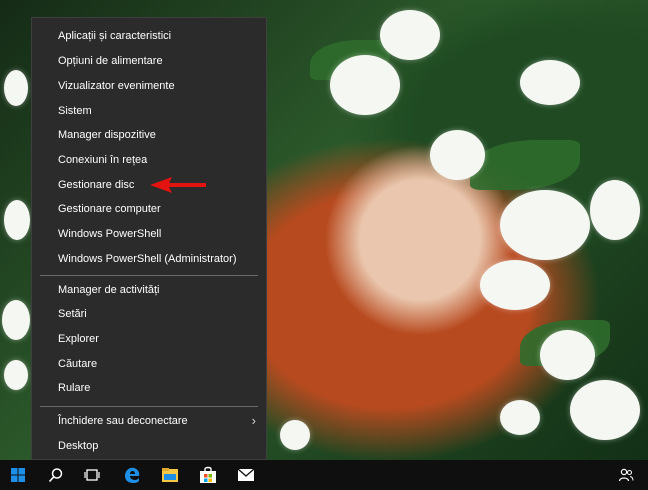 This screenshot has width=648, height=490. What do you see at coordinates (149, 160) in the screenshot?
I see `menu-item-network-connections: Conexiuni în rețea` at bounding box center [149, 160].